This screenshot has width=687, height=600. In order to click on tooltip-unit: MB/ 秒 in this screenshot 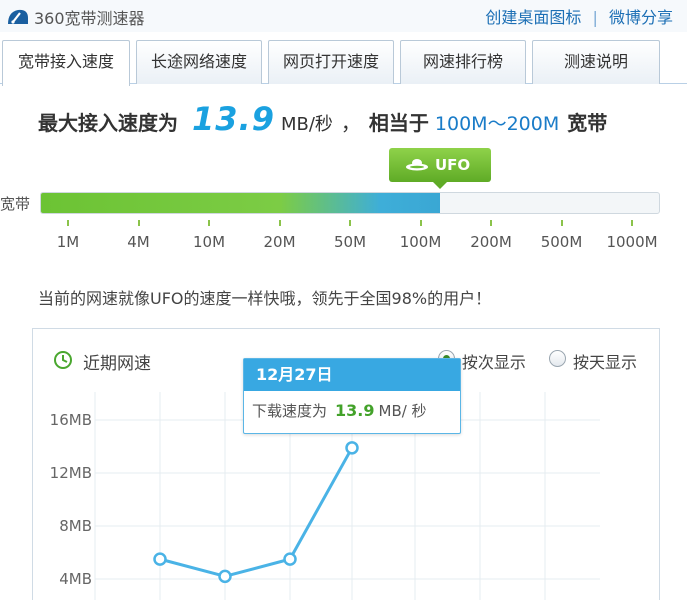, I will do `click(402, 411)`.